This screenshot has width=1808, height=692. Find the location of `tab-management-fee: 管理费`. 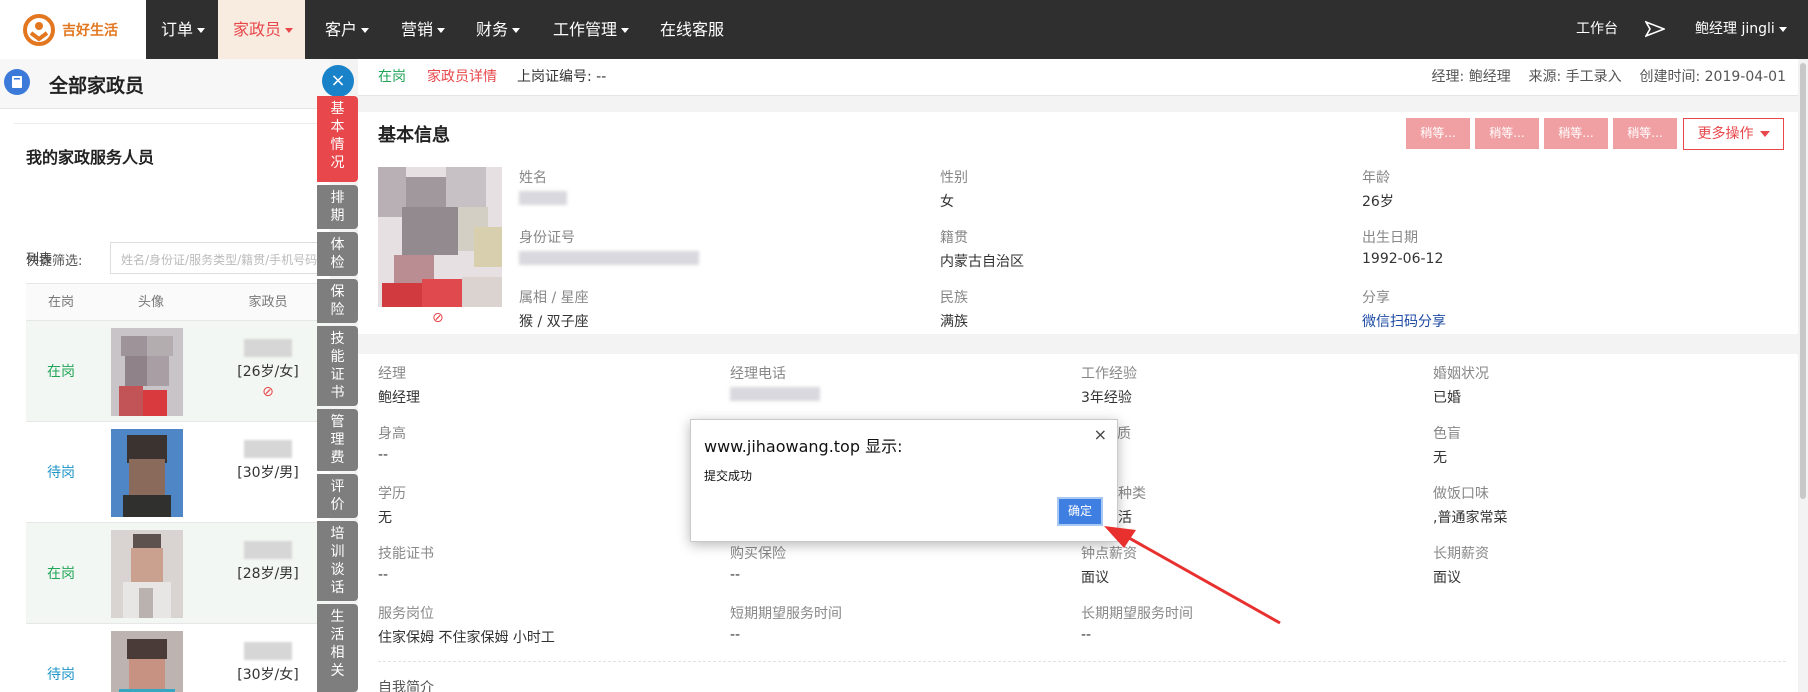

tab-management-fee: 管理费 is located at coordinates (337, 440).